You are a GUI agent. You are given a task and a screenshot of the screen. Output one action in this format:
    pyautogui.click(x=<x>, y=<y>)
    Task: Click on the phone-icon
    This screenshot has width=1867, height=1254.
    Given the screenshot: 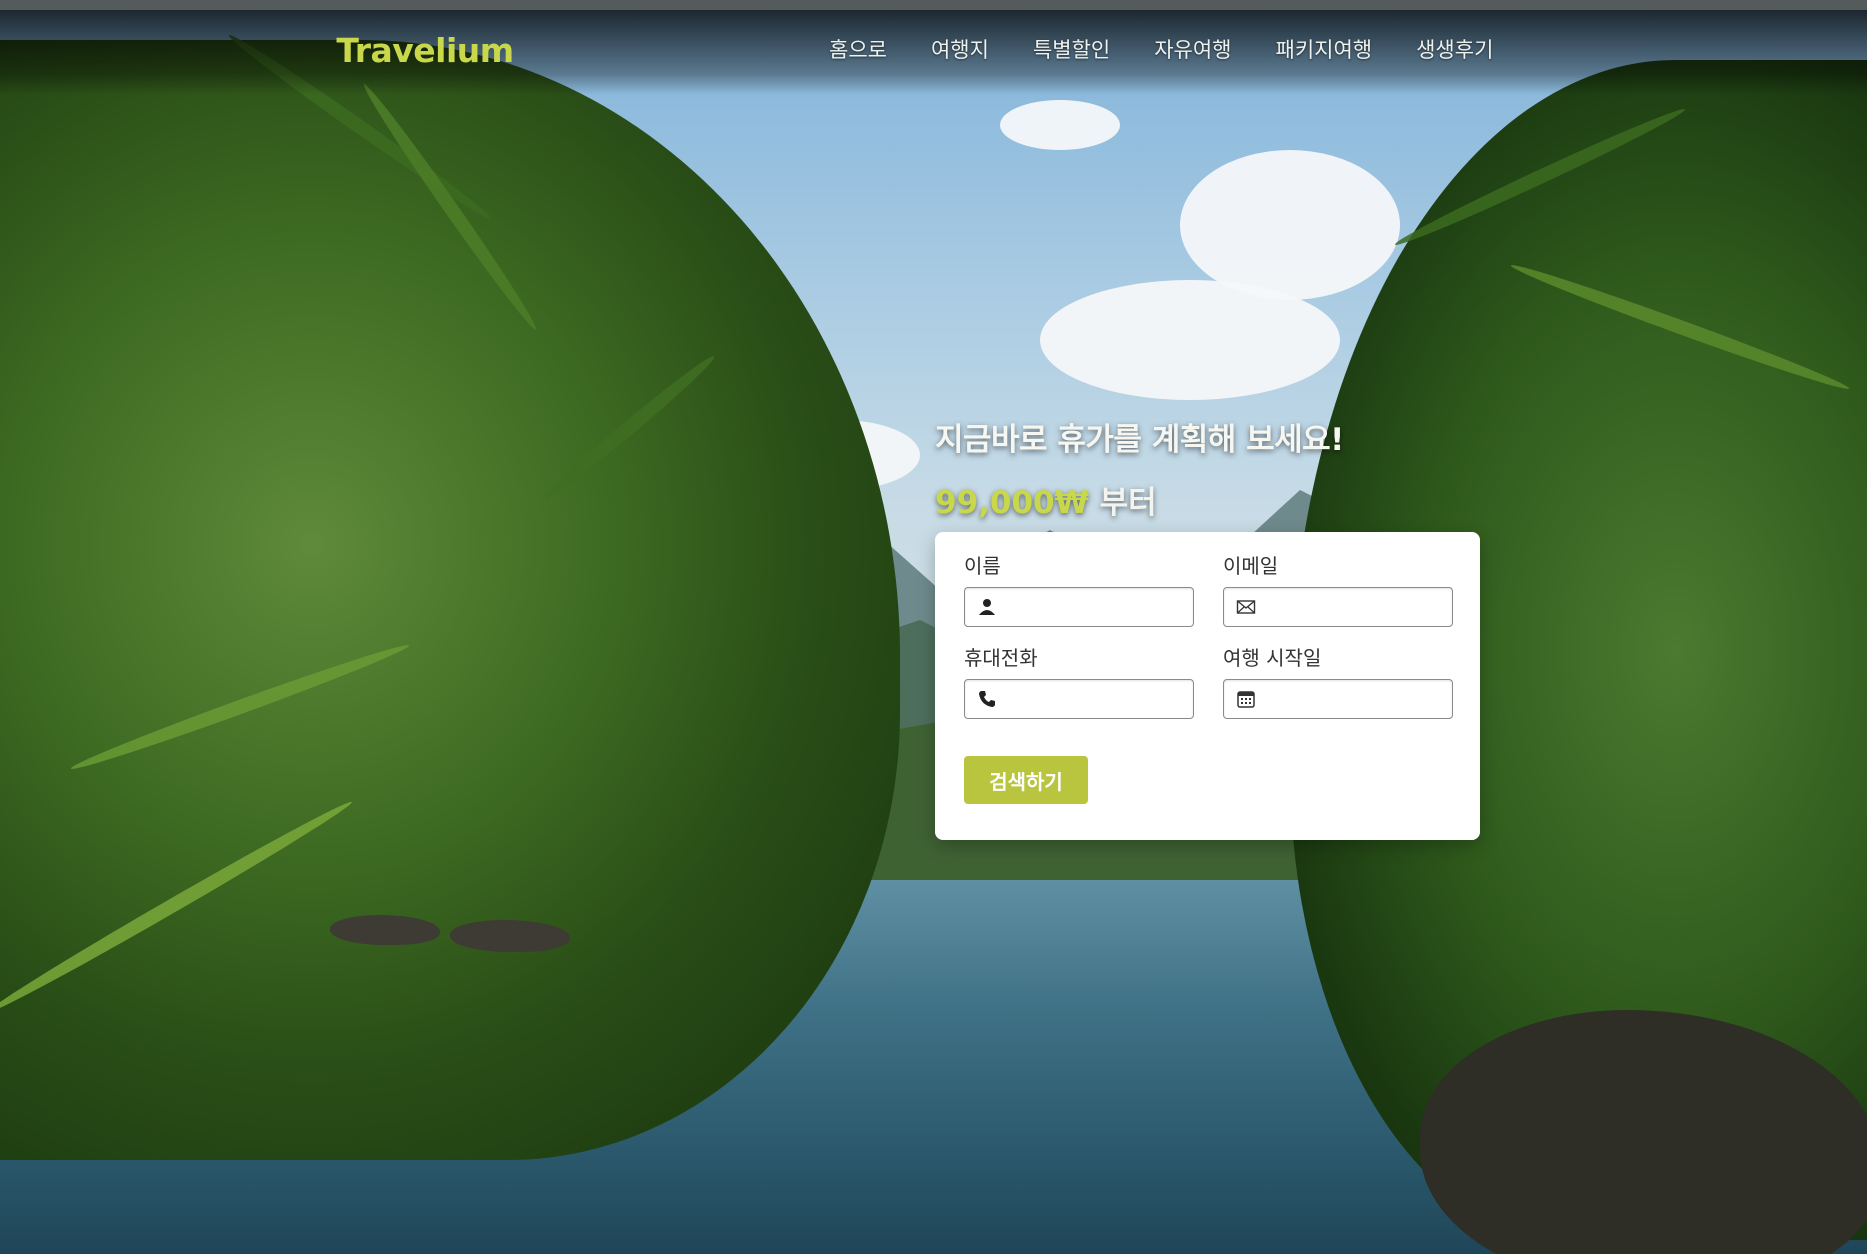 What is the action you would take?
    pyautogui.click(x=987, y=699)
    